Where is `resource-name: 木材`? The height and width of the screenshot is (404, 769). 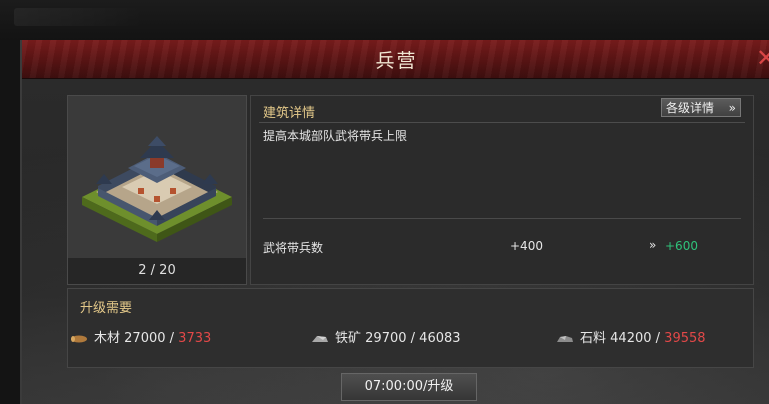
resource-name: 木材 is located at coordinates (107, 338).